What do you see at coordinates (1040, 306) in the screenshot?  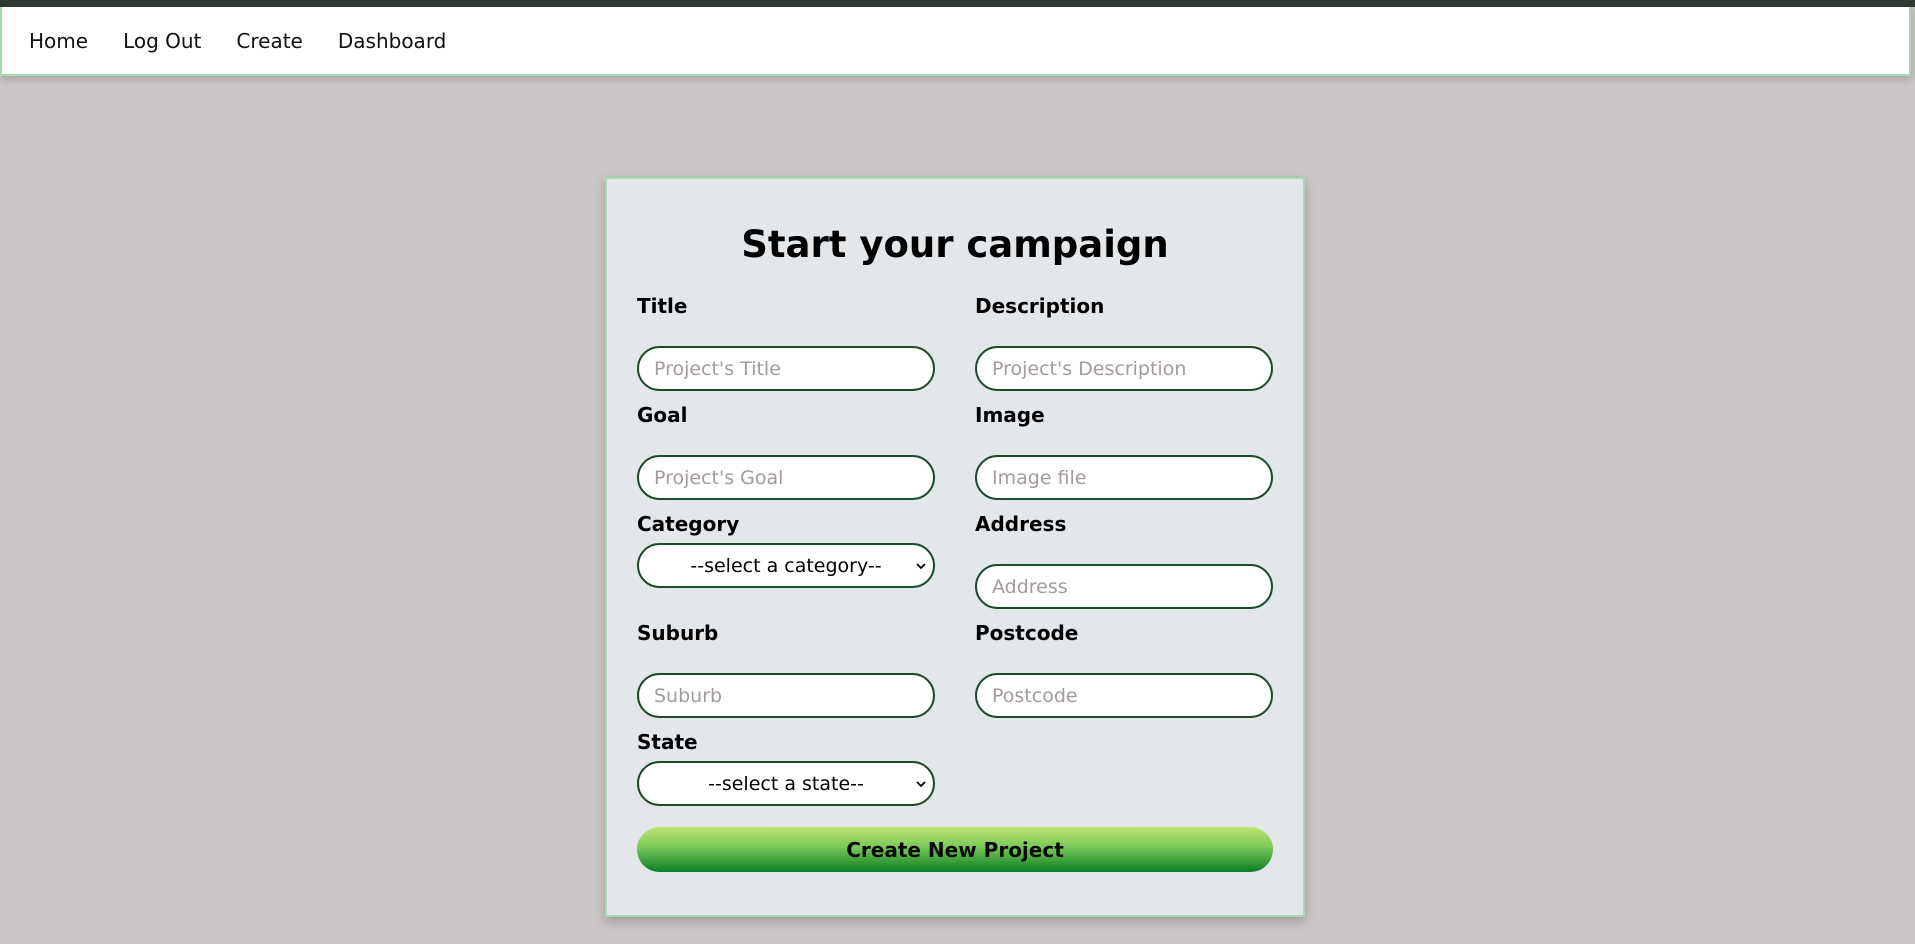 I see `description-label: Description` at bounding box center [1040, 306].